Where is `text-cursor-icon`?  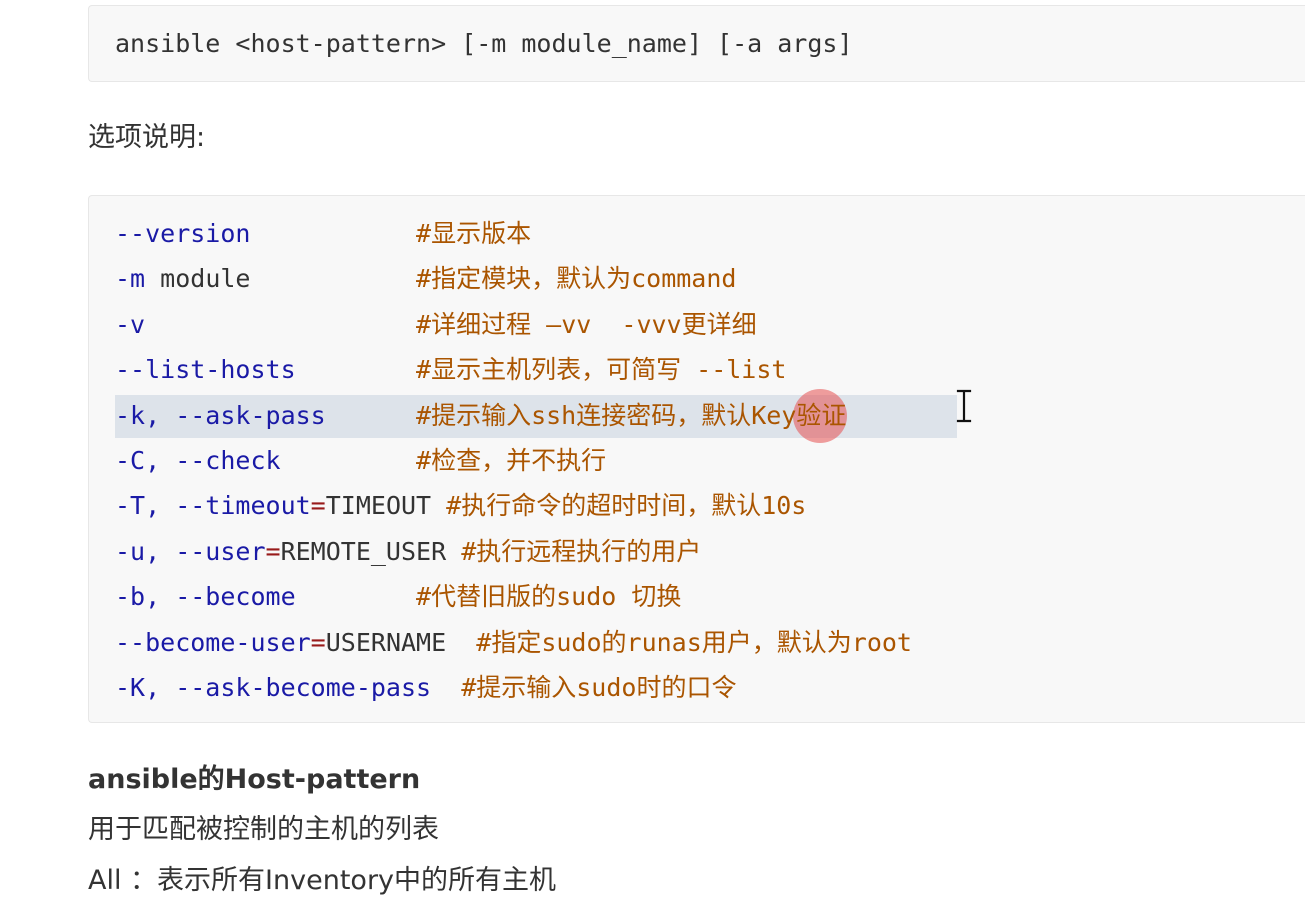 text-cursor-icon is located at coordinates (964, 406).